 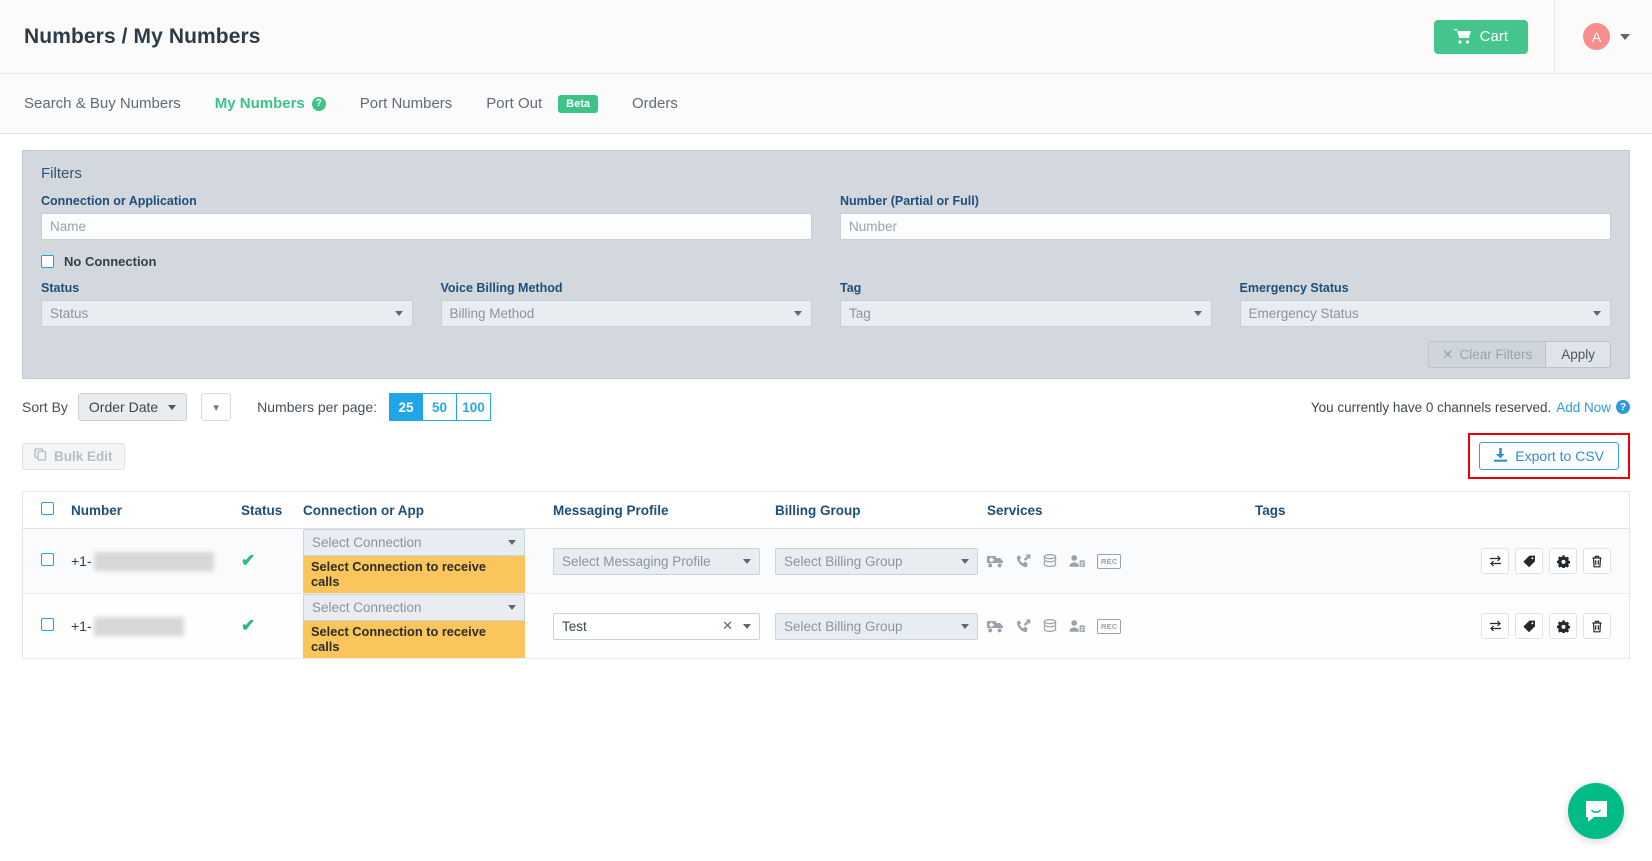 What do you see at coordinates (626, 313) in the screenshot?
I see `filter-voice-billing-select: Billing Method` at bounding box center [626, 313].